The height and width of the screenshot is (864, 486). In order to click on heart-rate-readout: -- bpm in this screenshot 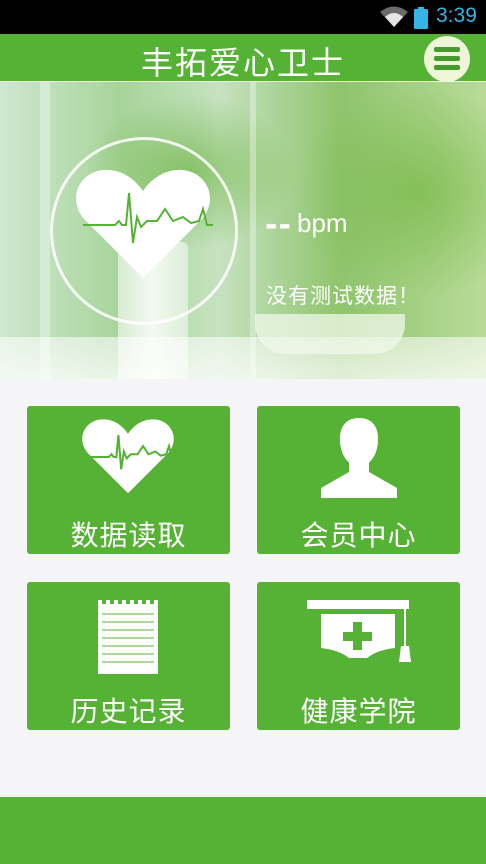, I will do `click(306, 225)`.